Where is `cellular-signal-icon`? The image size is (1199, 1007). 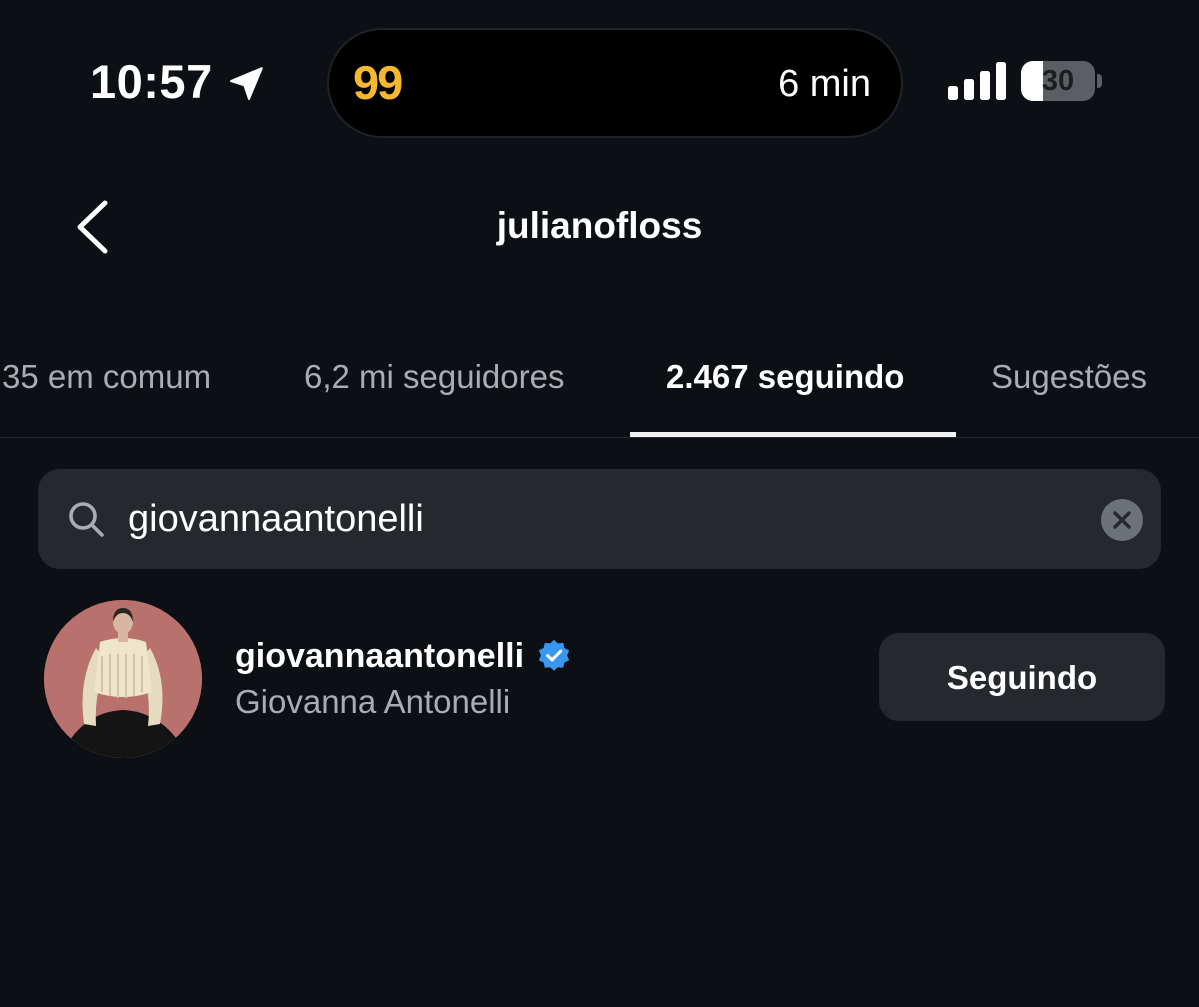
cellular-signal-icon is located at coordinates (977, 81).